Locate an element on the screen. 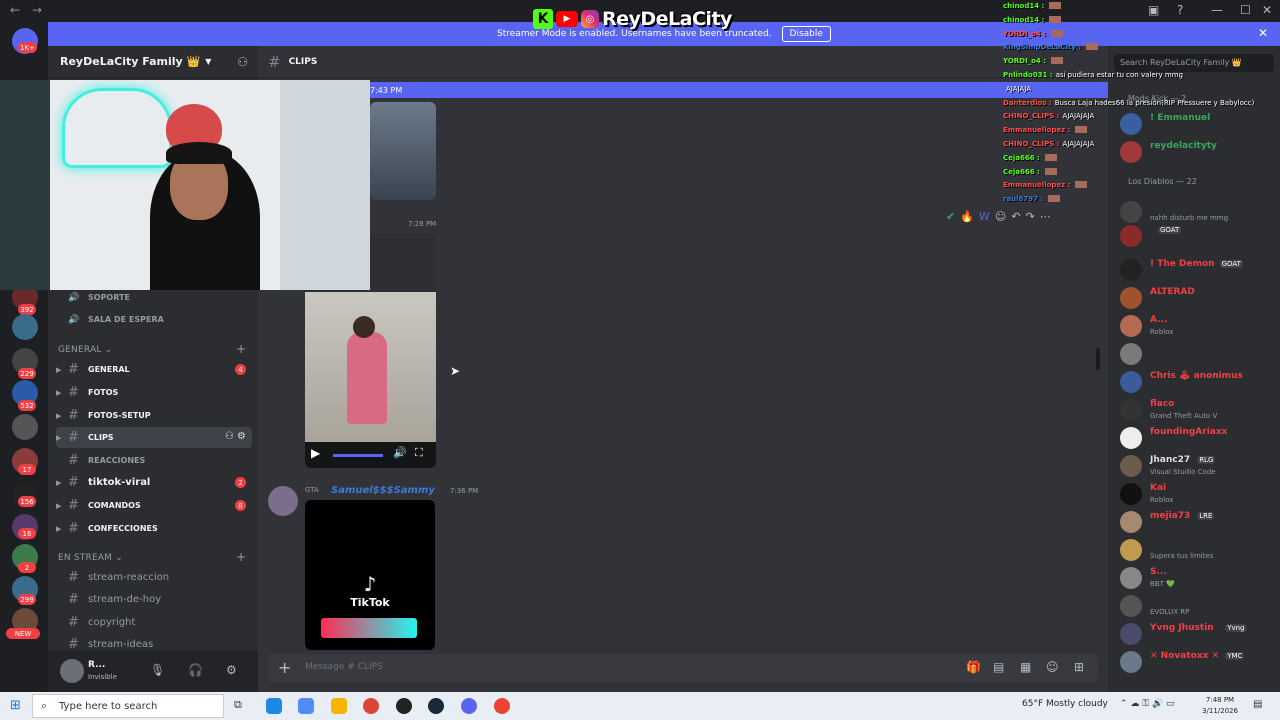 Image resolution: width=1280 pixels, height=720 pixels. category-general: GENERAL ⌄ is located at coordinates (85, 350).